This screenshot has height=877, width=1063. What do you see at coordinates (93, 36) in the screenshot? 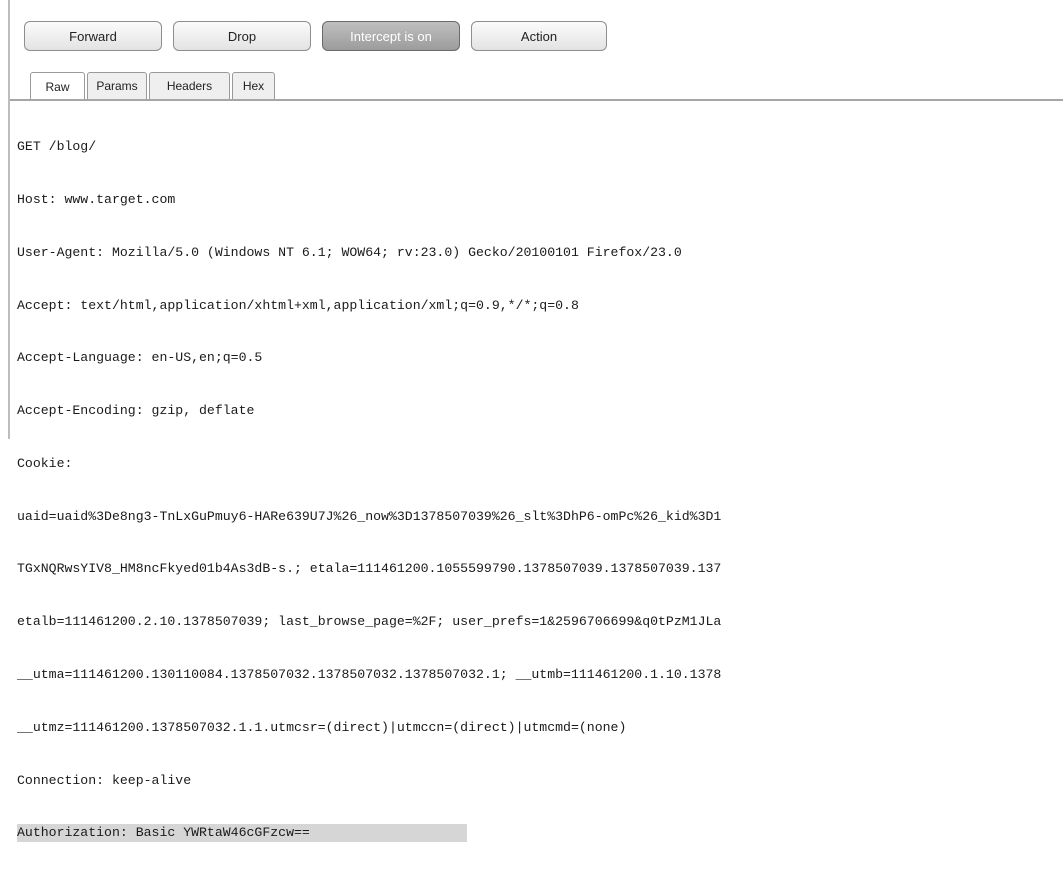
I see `forward-button: Forward` at bounding box center [93, 36].